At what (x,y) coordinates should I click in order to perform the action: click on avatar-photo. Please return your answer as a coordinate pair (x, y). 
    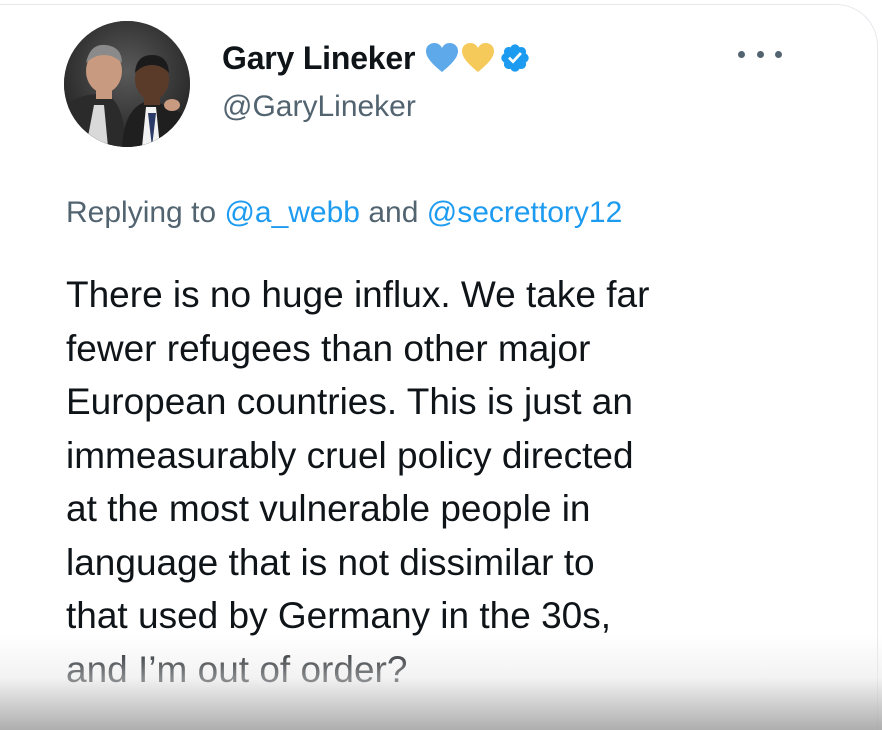
    Looking at the image, I should click on (127, 84).